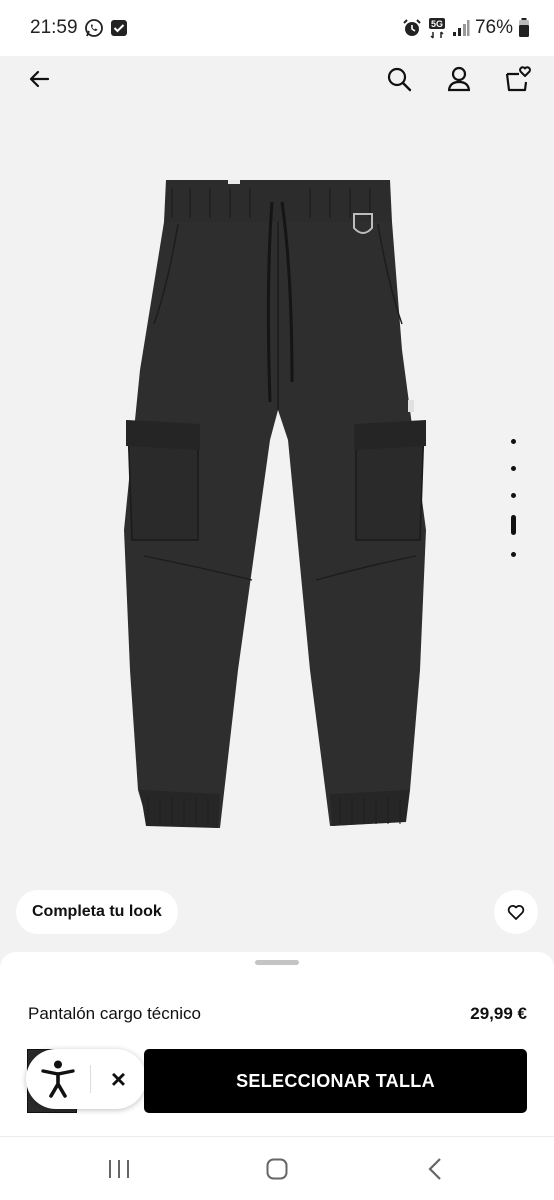 This screenshot has height=1200, width=554. I want to click on home-button, so click(277, 1169).